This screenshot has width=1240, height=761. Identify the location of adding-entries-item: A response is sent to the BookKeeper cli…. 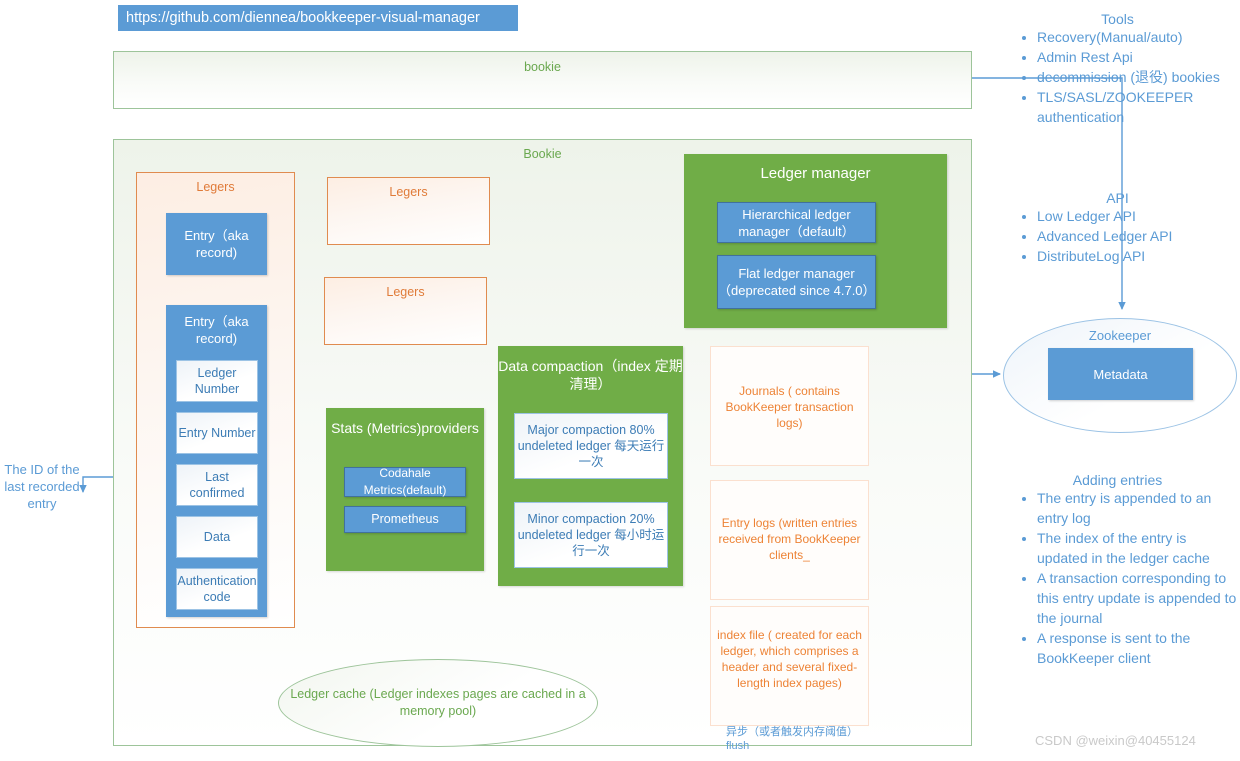
(1138, 648).